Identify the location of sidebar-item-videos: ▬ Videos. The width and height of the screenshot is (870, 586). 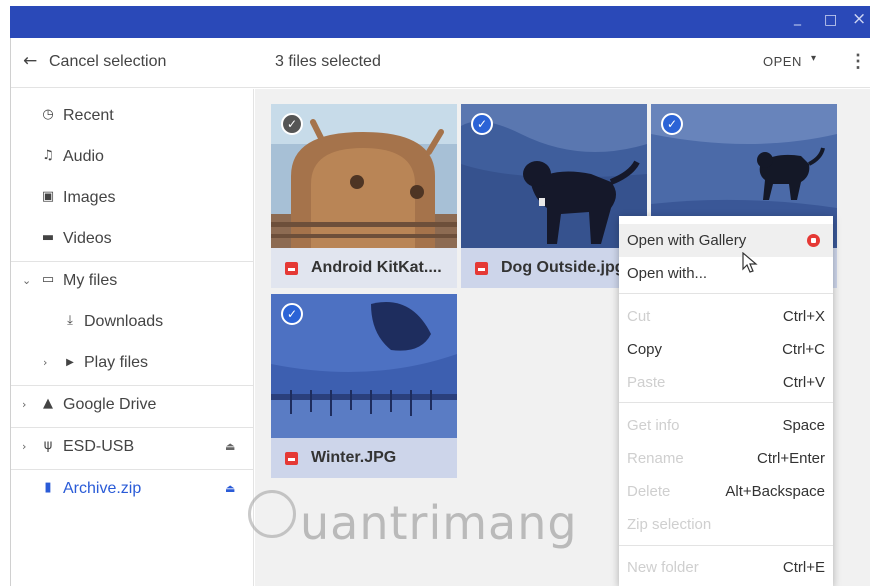
(132, 239).